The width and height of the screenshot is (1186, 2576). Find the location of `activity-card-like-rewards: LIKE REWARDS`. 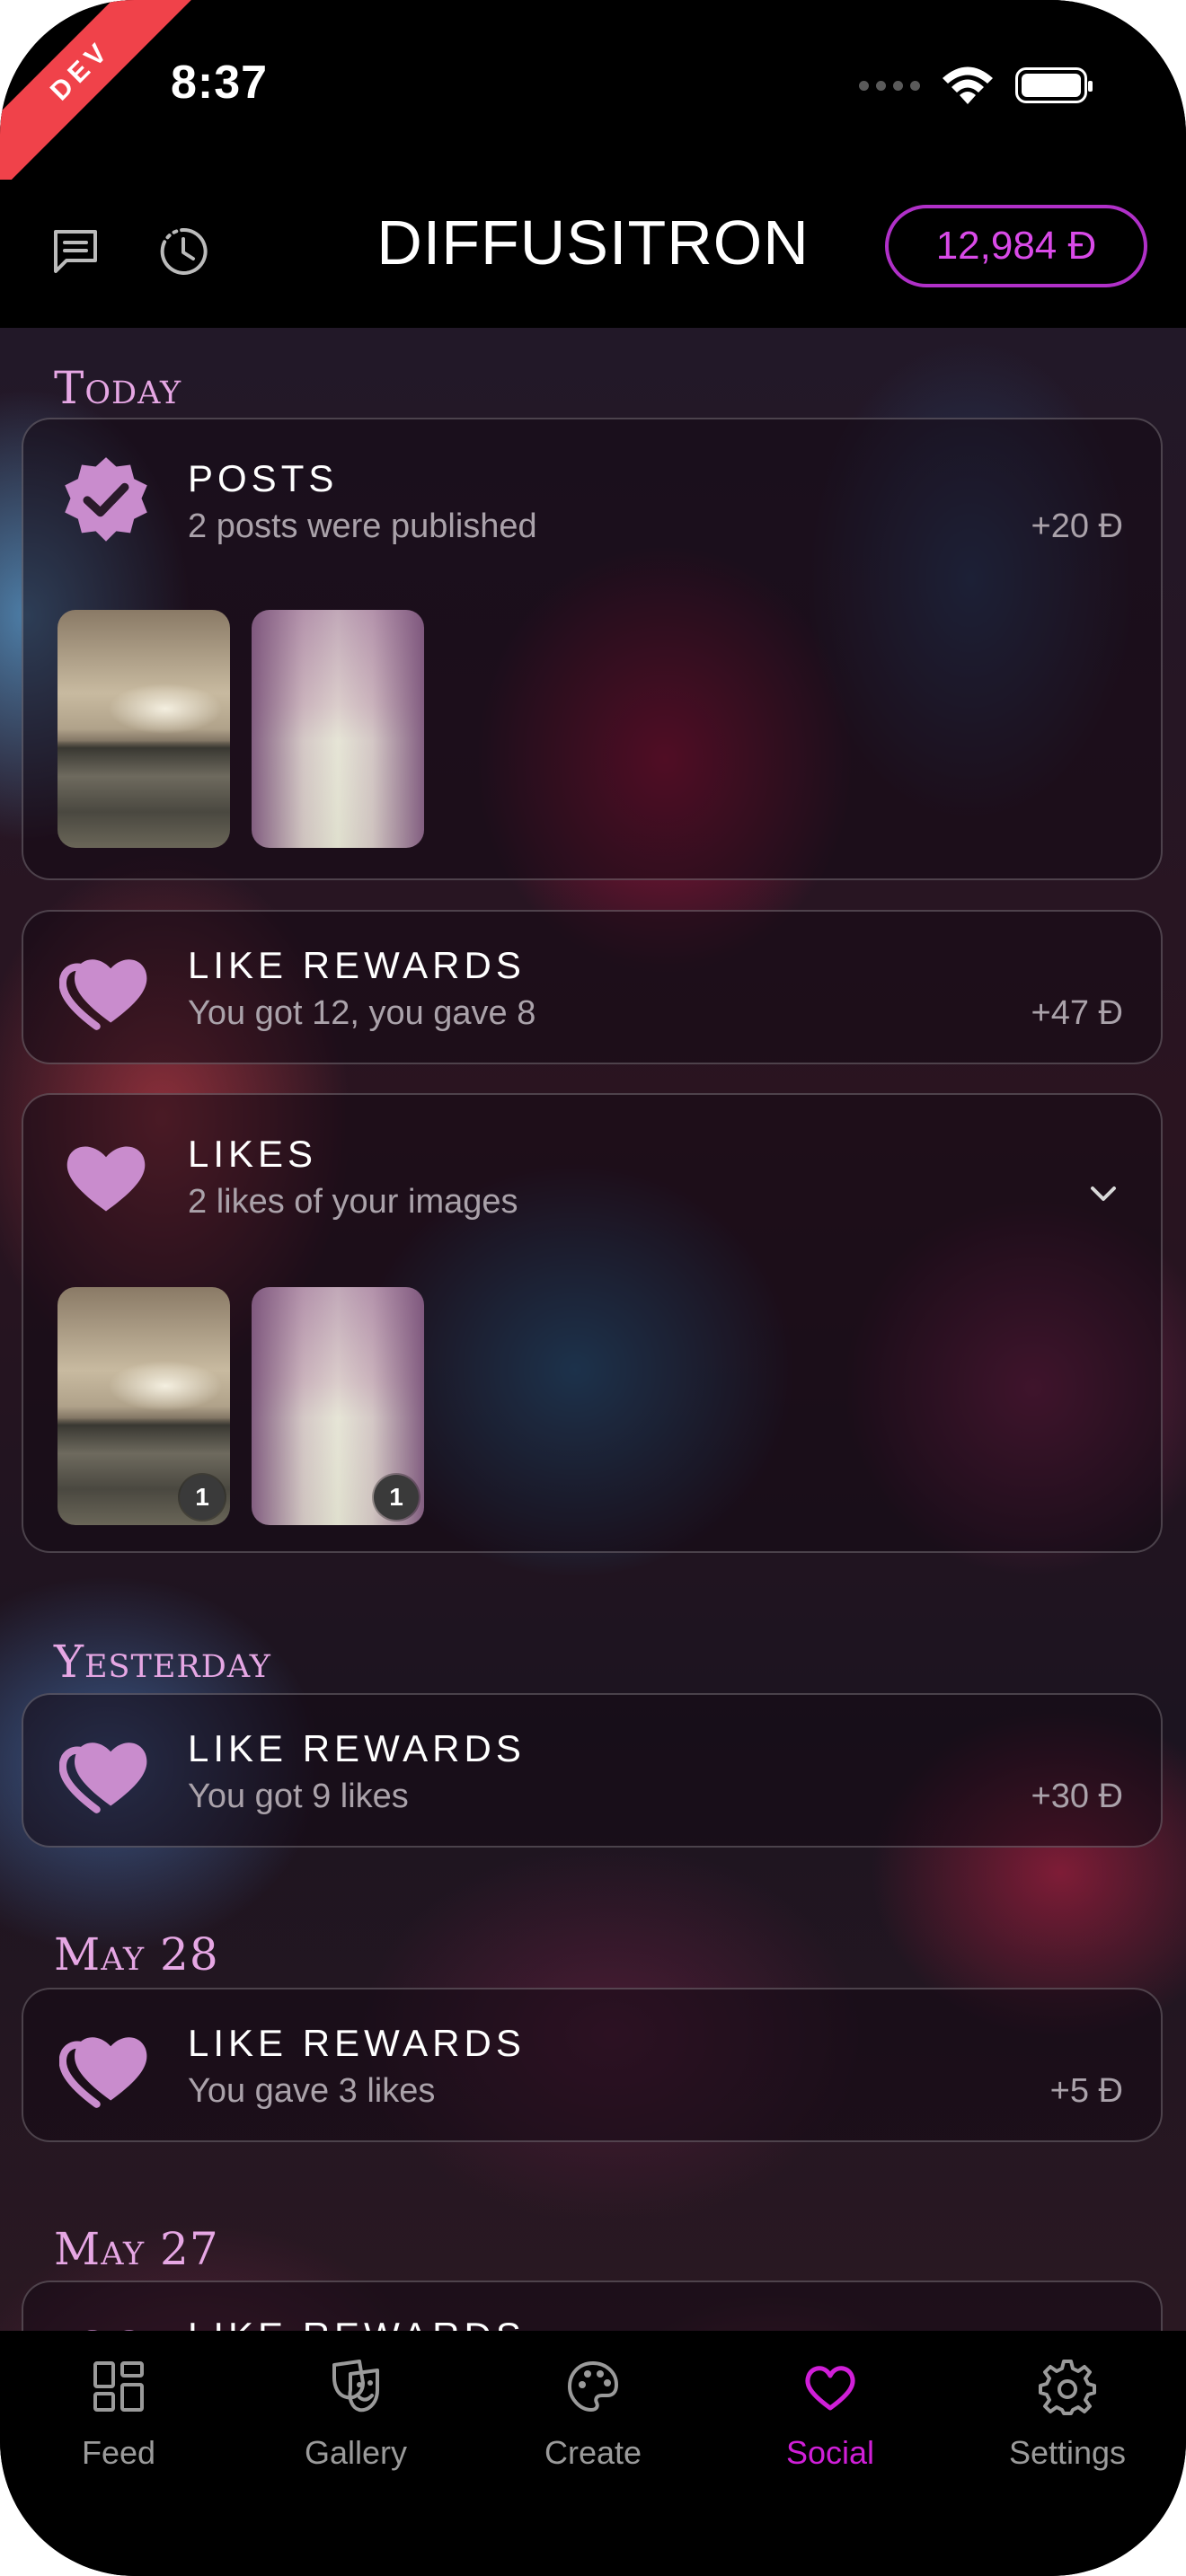

activity-card-like-rewards: LIKE REWARDS is located at coordinates (592, 2305).